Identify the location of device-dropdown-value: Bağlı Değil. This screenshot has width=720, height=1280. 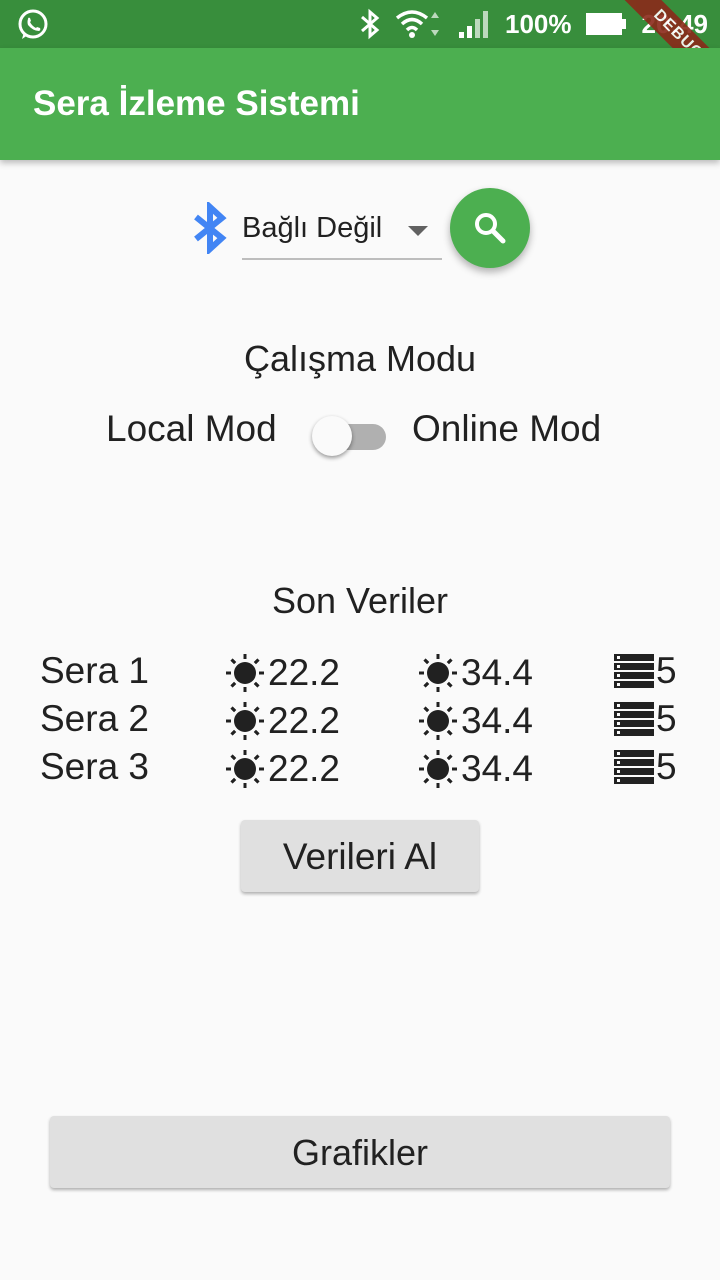
(312, 228).